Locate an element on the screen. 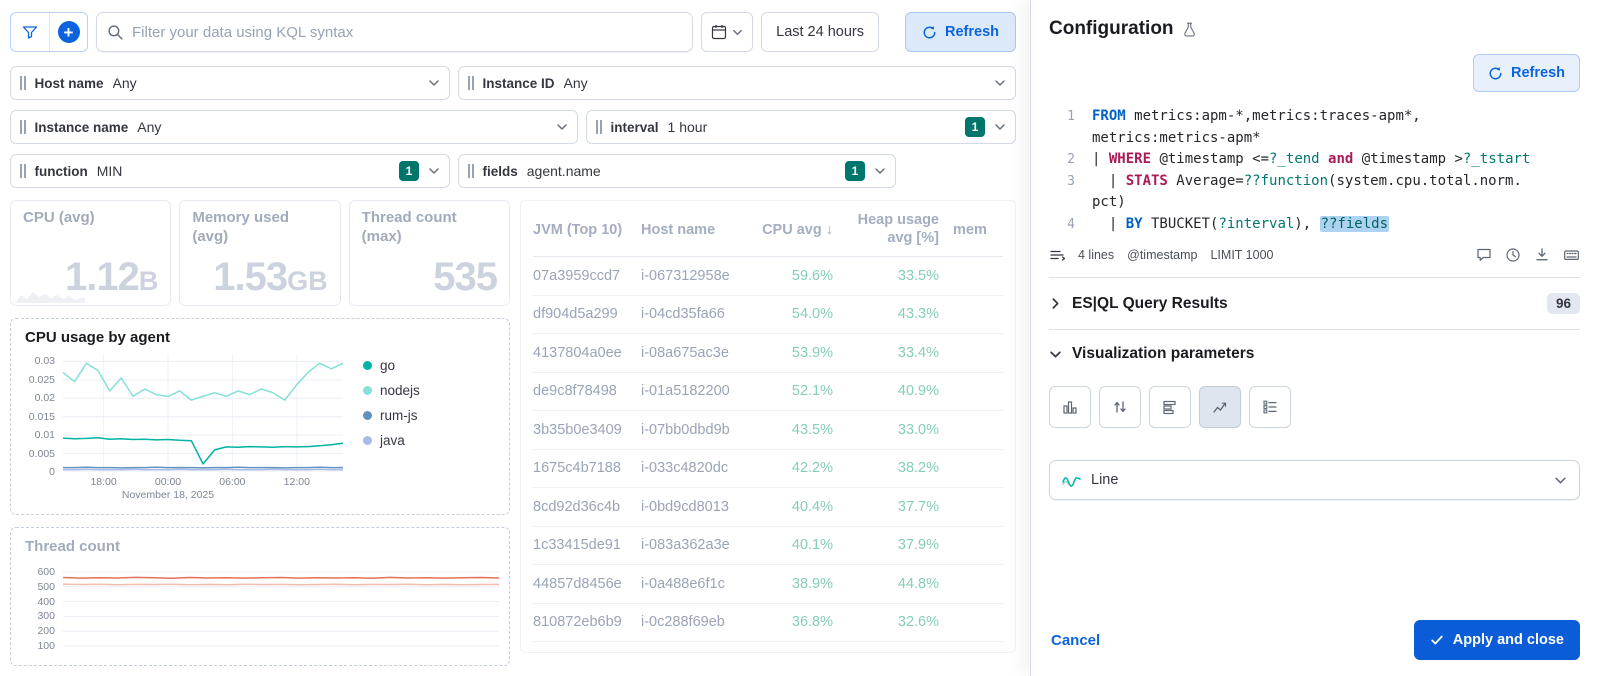 The width and height of the screenshot is (1600, 676). metric-panel-thread-count: Thread count (max) 535 is located at coordinates (429, 253).